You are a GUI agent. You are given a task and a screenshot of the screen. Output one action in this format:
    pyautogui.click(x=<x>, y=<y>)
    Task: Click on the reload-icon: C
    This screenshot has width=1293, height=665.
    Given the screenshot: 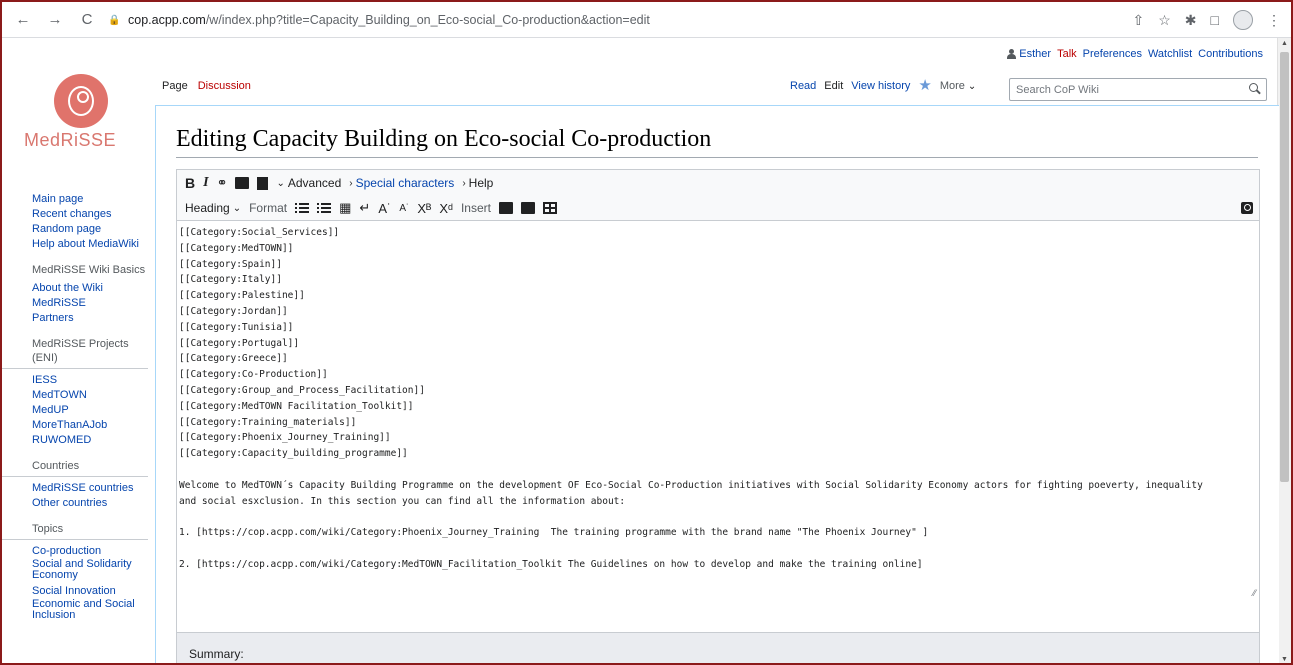 What is the action you would take?
    pyautogui.click(x=87, y=19)
    